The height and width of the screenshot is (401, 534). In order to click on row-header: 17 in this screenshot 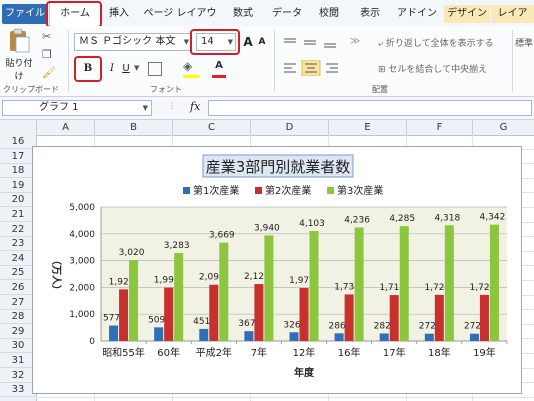, I will do `click(18, 157)`.